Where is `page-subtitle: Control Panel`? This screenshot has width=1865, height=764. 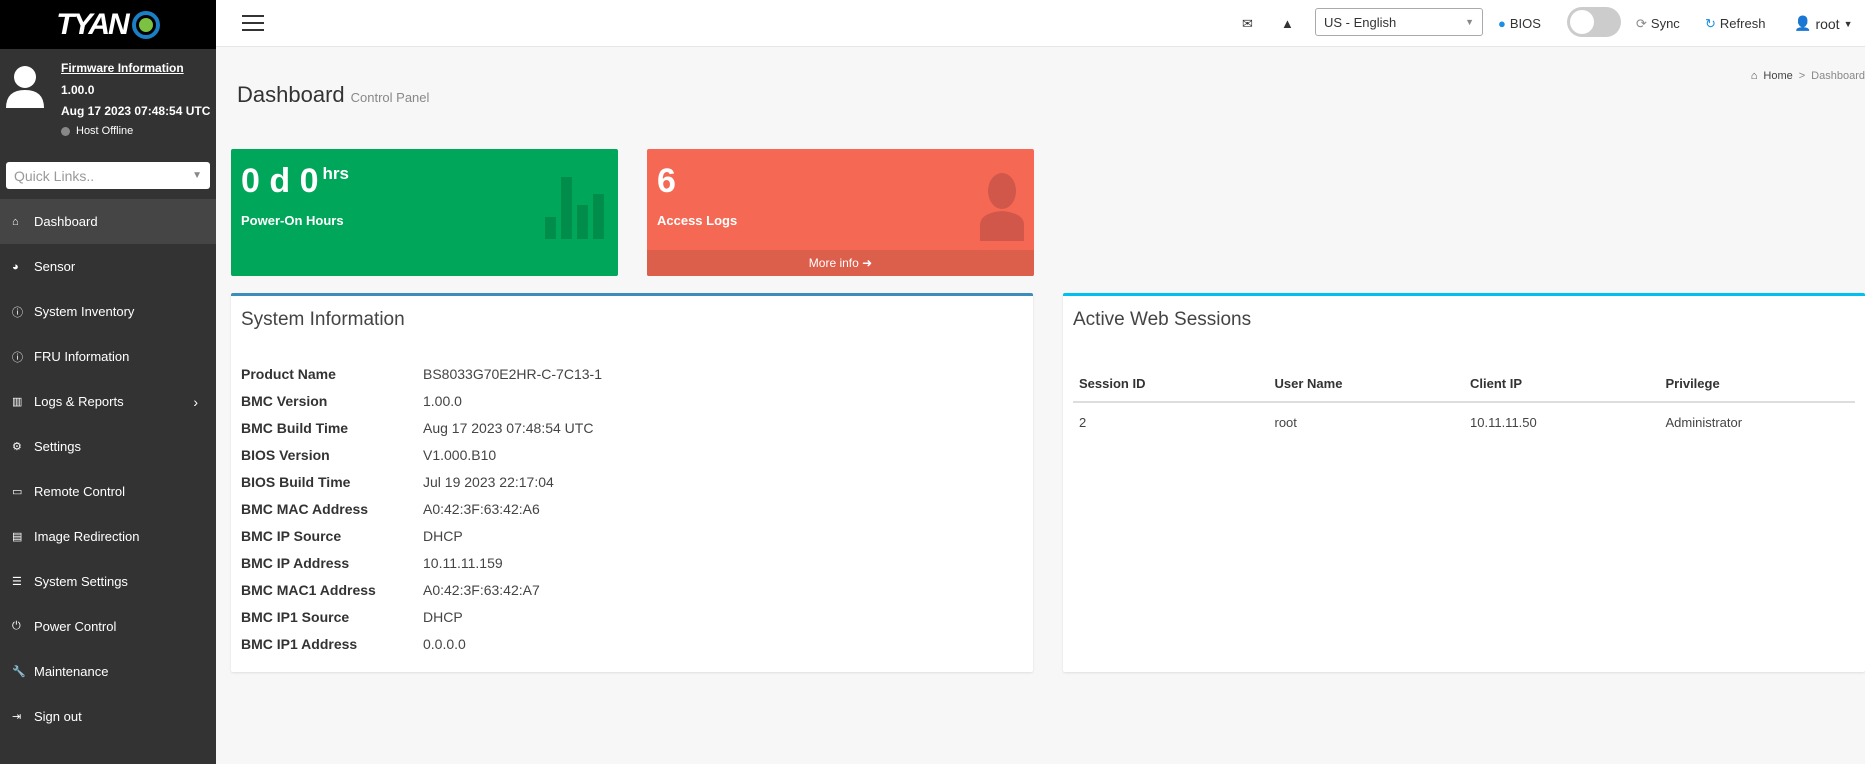 page-subtitle: Control Panel is located at coordinates (390, 97).